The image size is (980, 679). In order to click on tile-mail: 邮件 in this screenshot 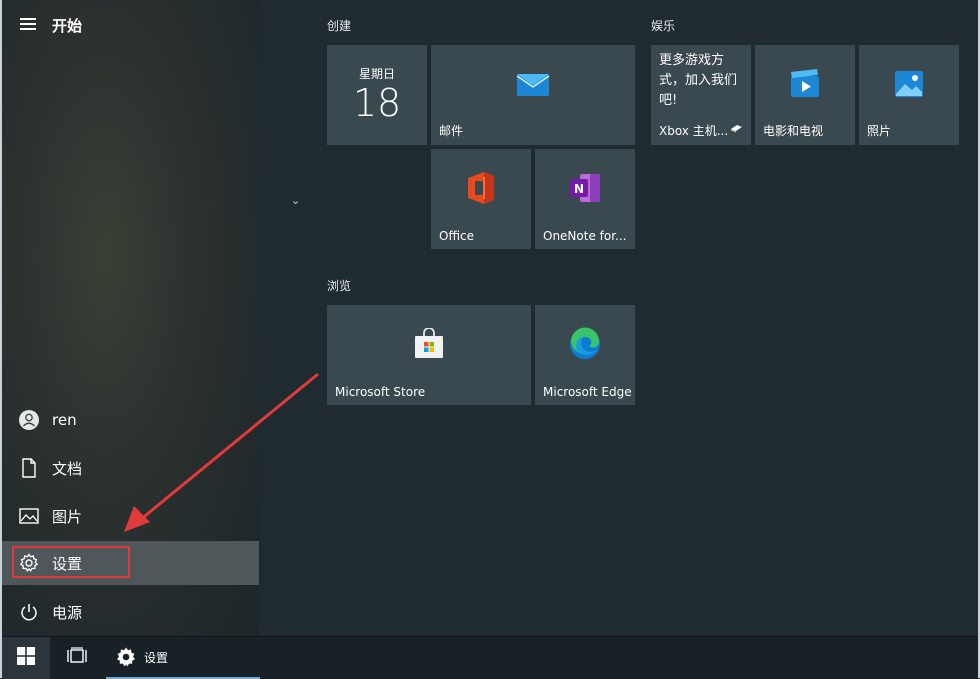, I will do `click(533, 95)`.